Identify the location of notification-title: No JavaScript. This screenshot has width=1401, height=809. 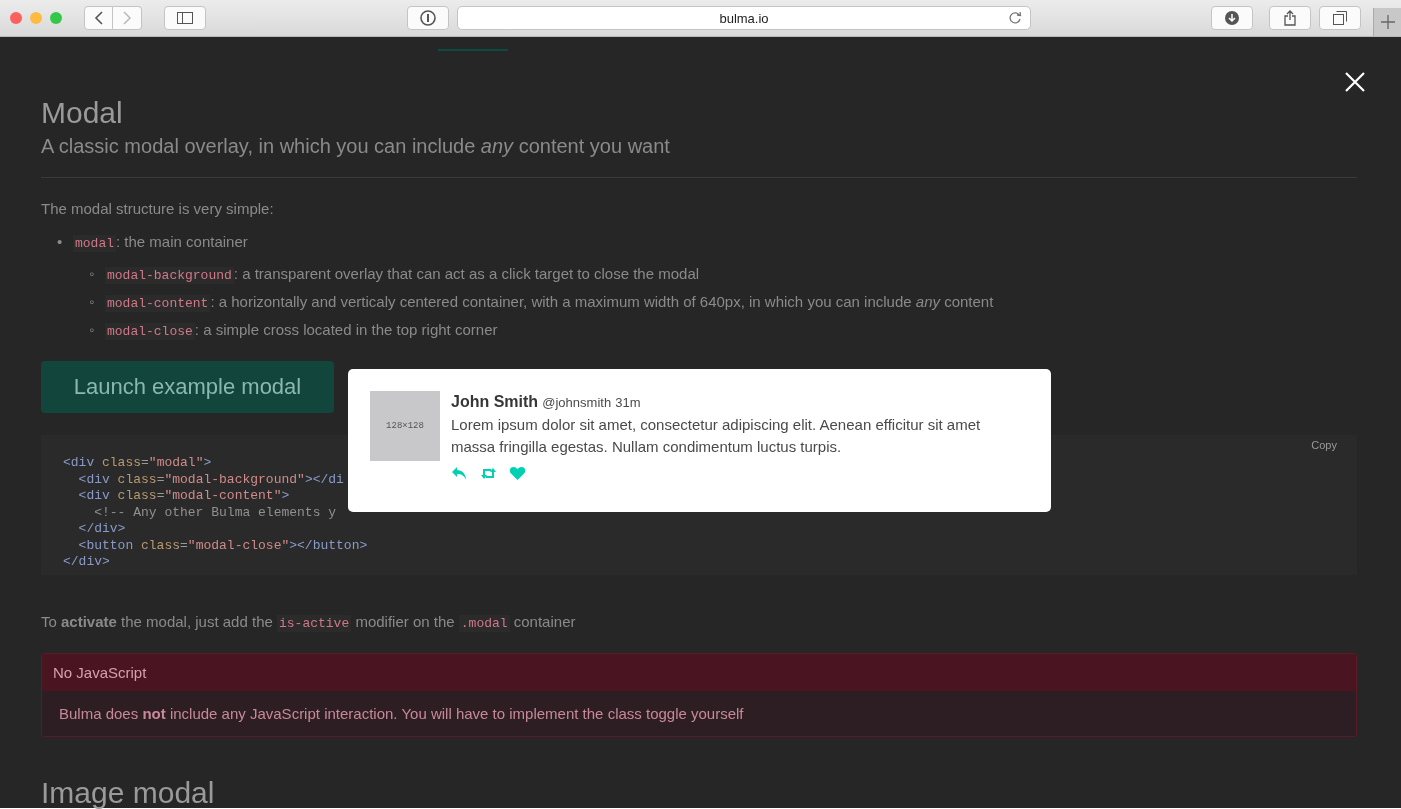
(699, 672).